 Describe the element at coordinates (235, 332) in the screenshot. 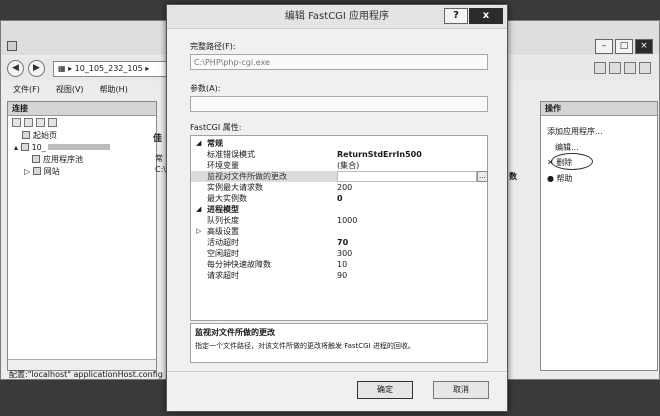

I see `description-title: 监视对文件所做的更改` at that location.